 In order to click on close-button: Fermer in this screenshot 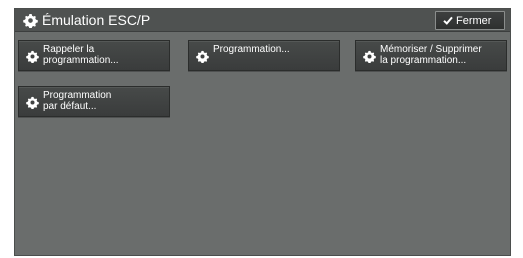, I will do `click(470, 20)`.